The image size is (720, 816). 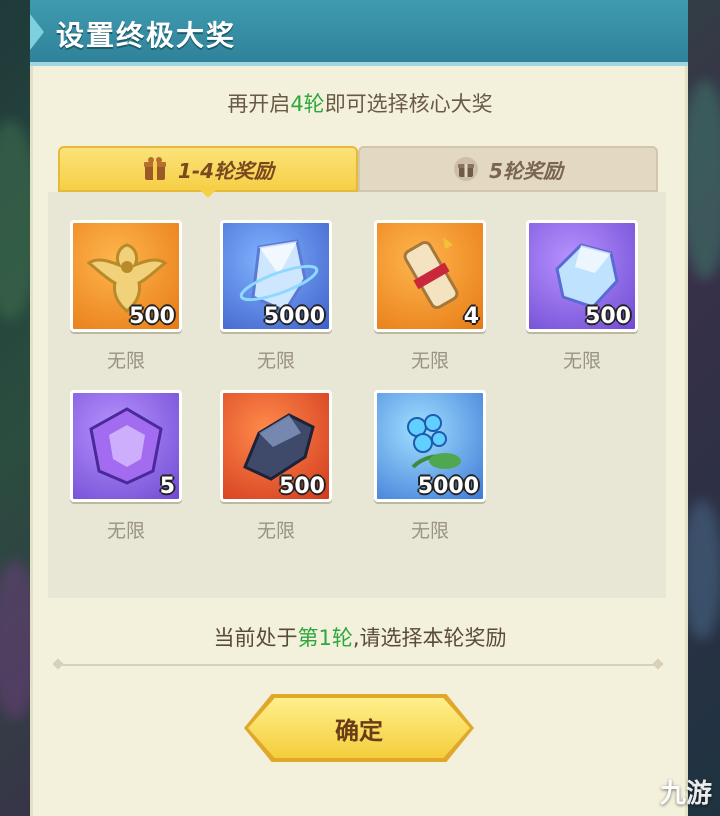 I want to click on active-tab-pointer, so click(x=208, y=194).